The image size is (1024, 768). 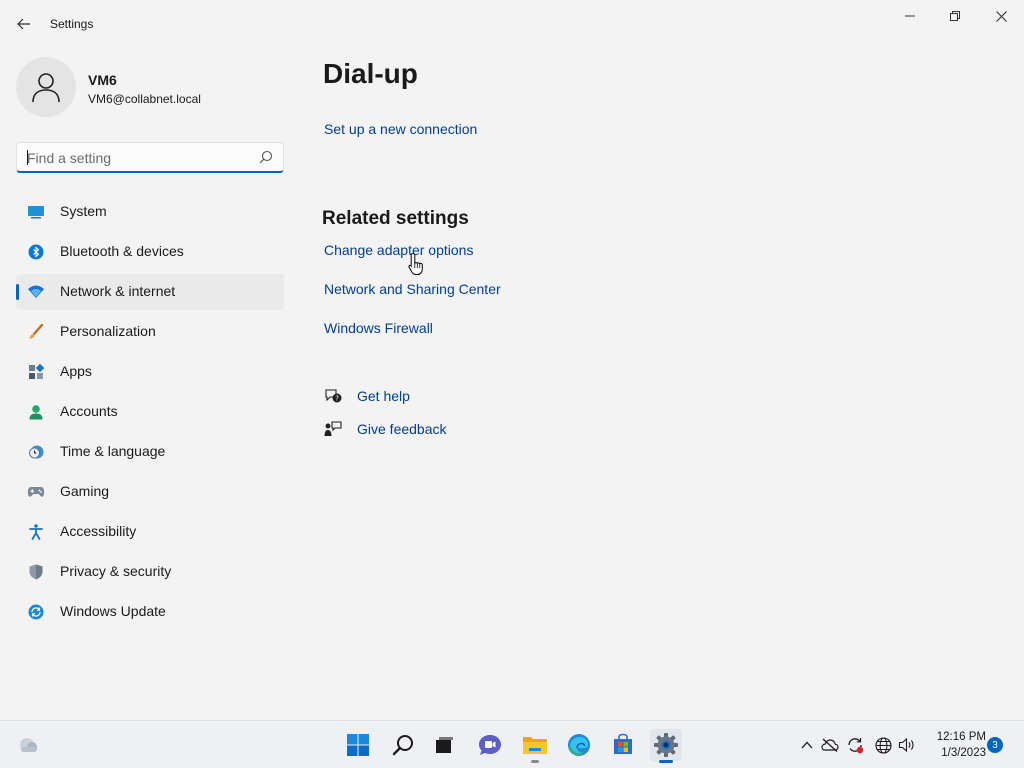 I want to click on feedback-icon, so click(x=333, y=428).